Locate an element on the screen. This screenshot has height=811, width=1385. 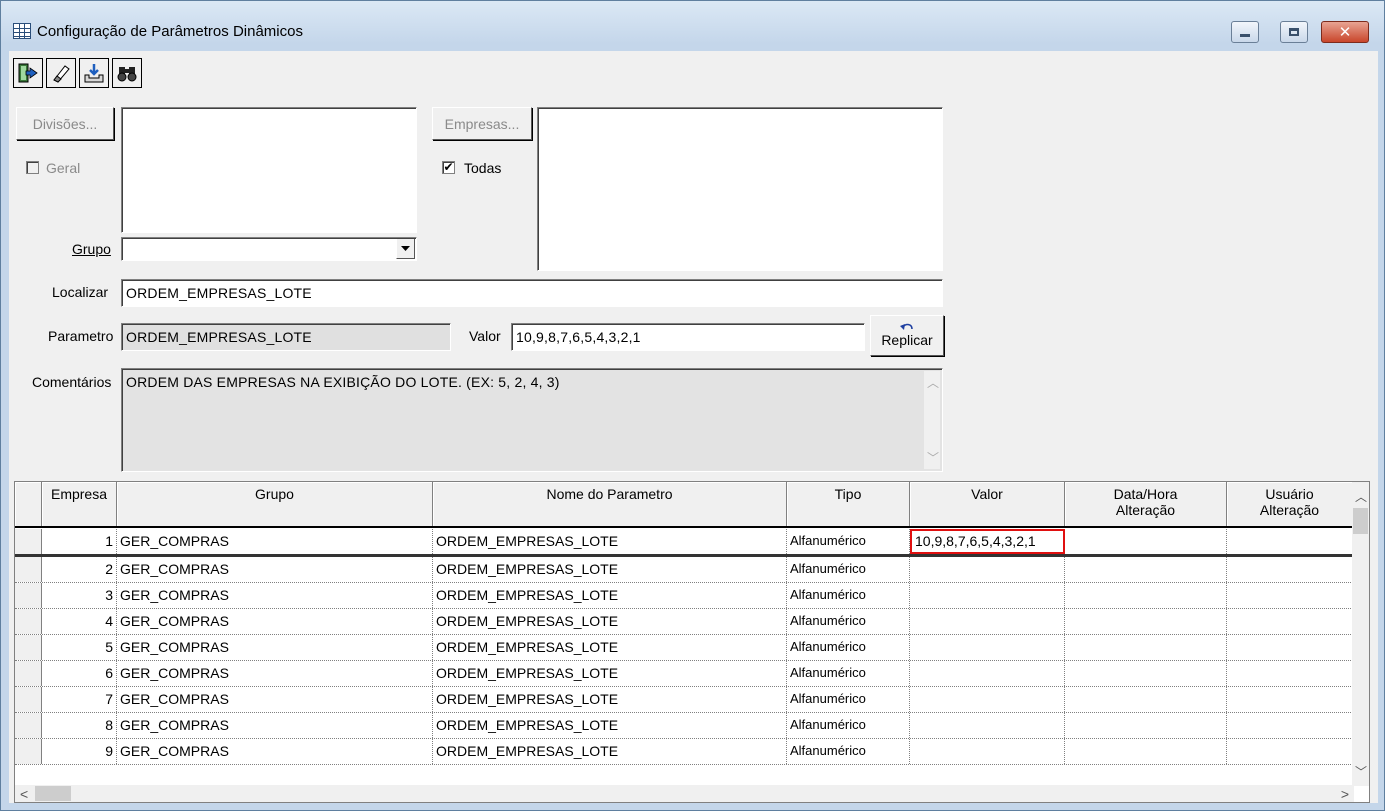
scroll-left-icon: < is located at coordinates (24, 794).